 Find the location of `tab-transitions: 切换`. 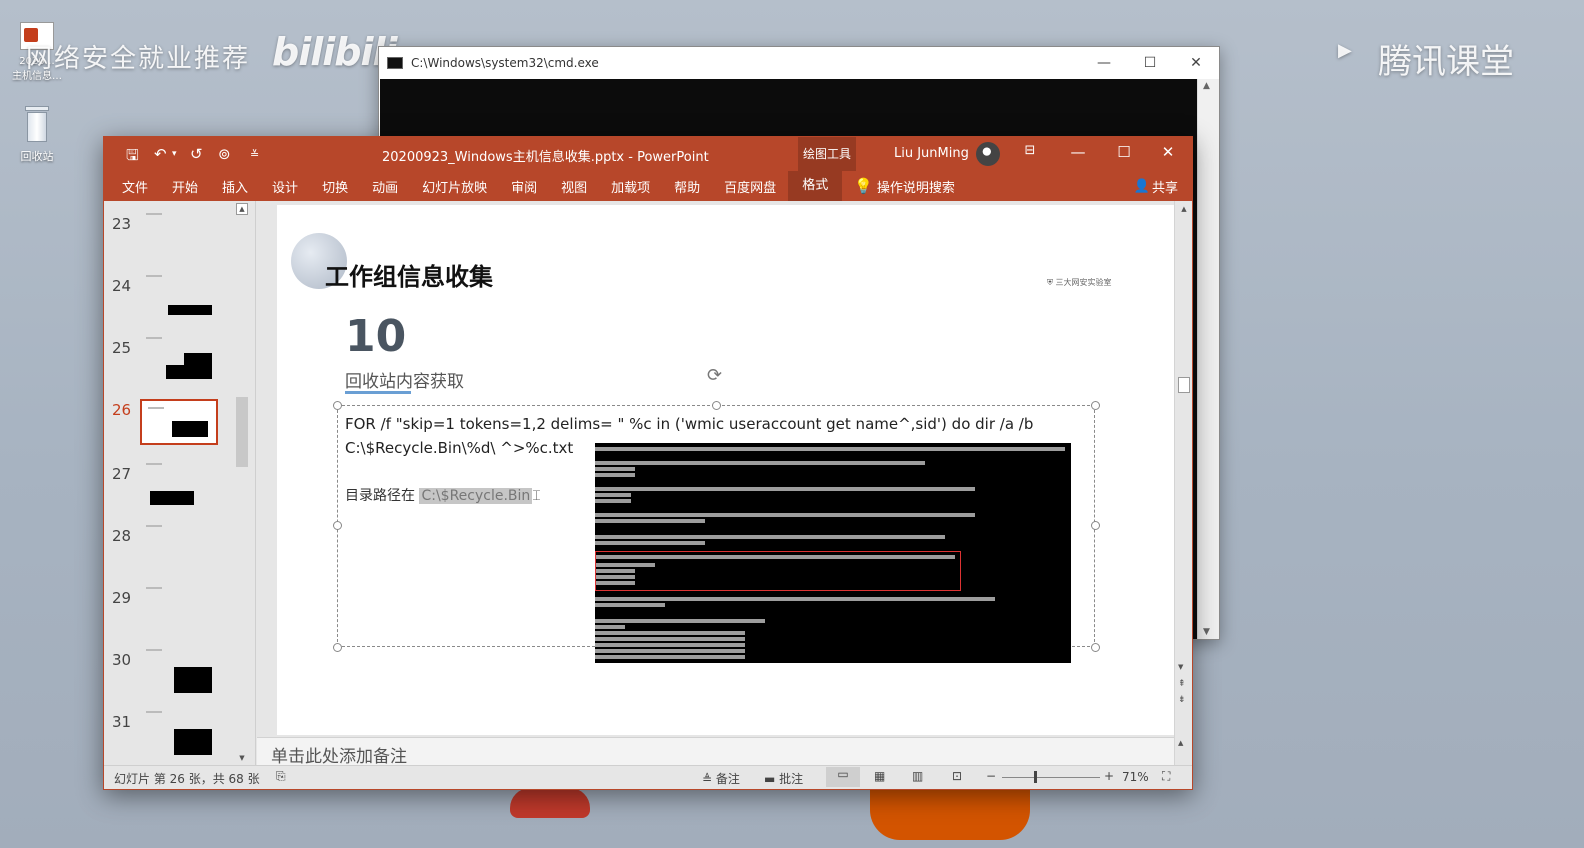

tab-transitions: 切换 is located at coordinates (335, 186).